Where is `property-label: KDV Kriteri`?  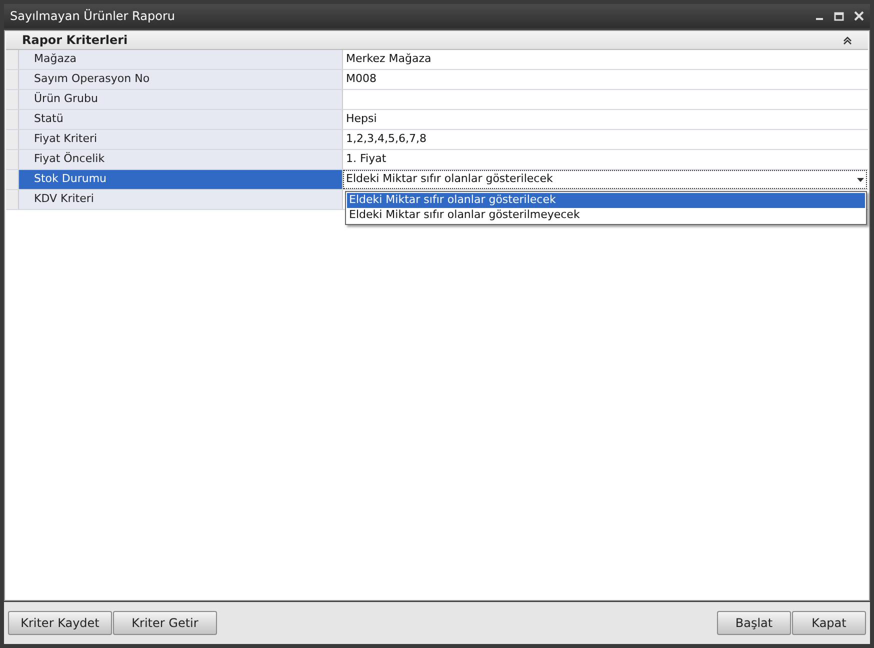
property-label: KDV Kriteri is located at coordinates (181, 199).